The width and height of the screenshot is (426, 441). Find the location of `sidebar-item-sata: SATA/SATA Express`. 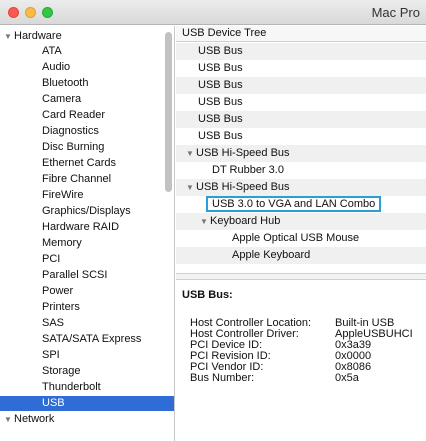

sidebar-item-sata: SATA/SATA Express is located at coordinates (81, 339).